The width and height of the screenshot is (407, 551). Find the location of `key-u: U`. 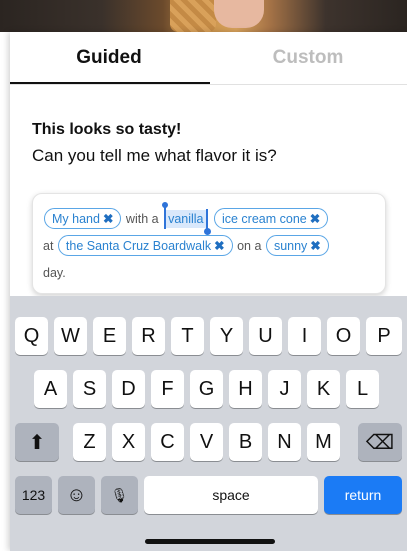

key-u: U is located at coordinates (265, 336).